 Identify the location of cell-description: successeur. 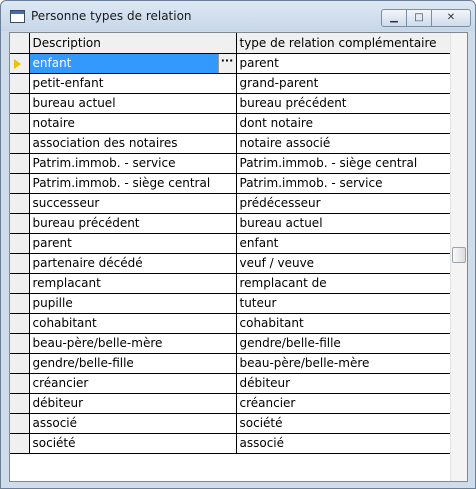
(133, 203).